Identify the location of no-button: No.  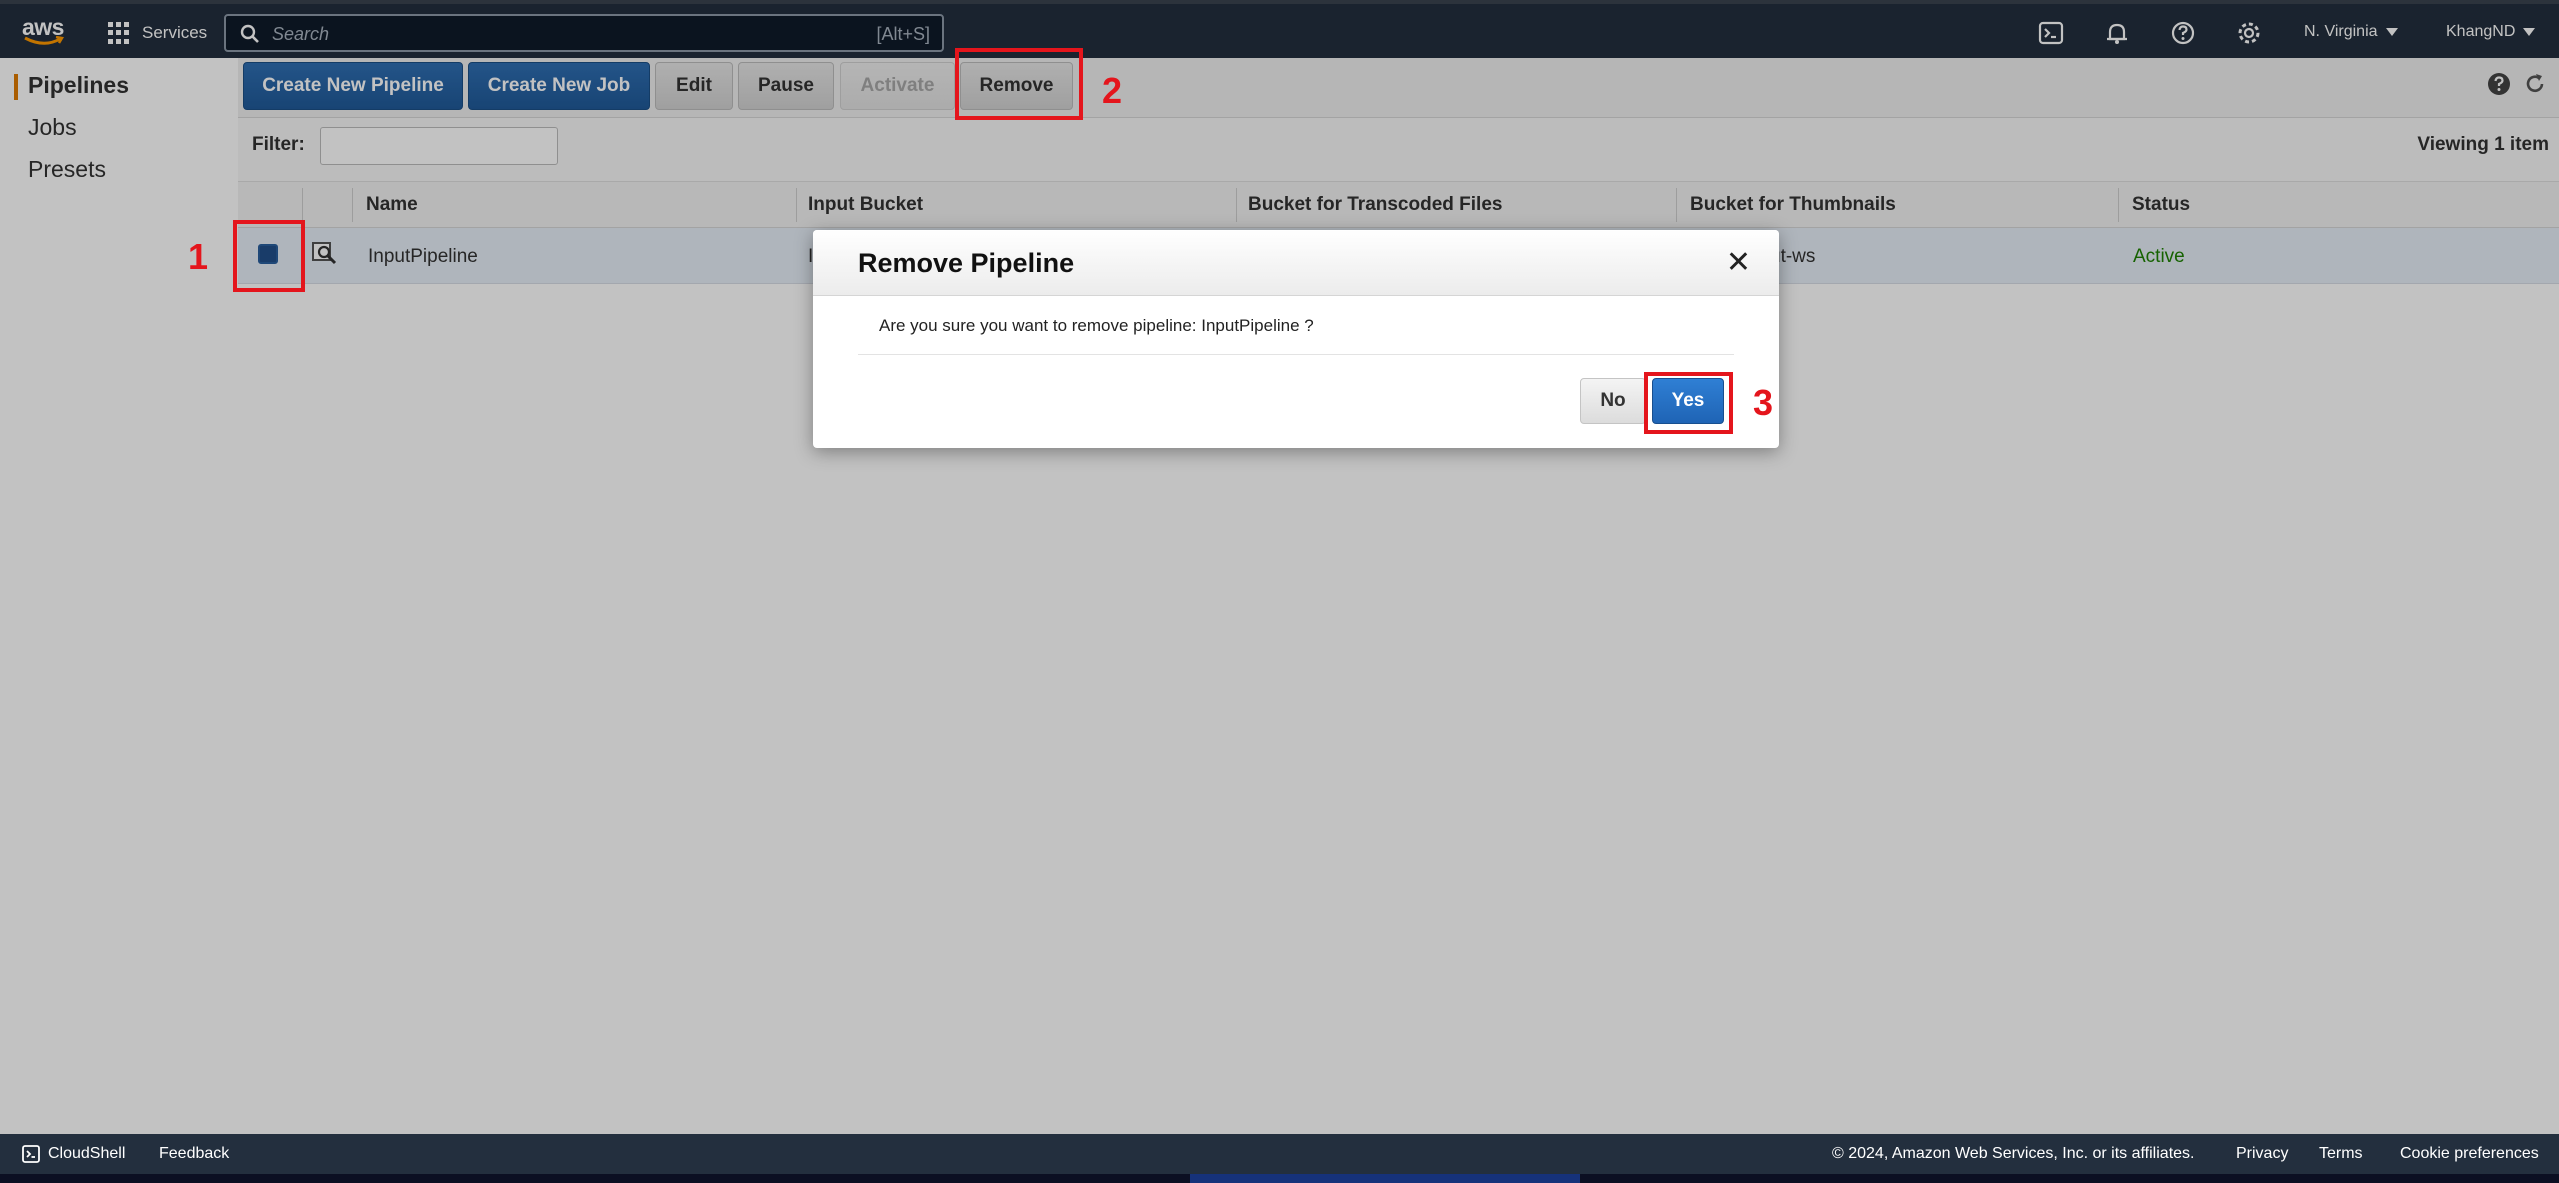
(1613, 401).